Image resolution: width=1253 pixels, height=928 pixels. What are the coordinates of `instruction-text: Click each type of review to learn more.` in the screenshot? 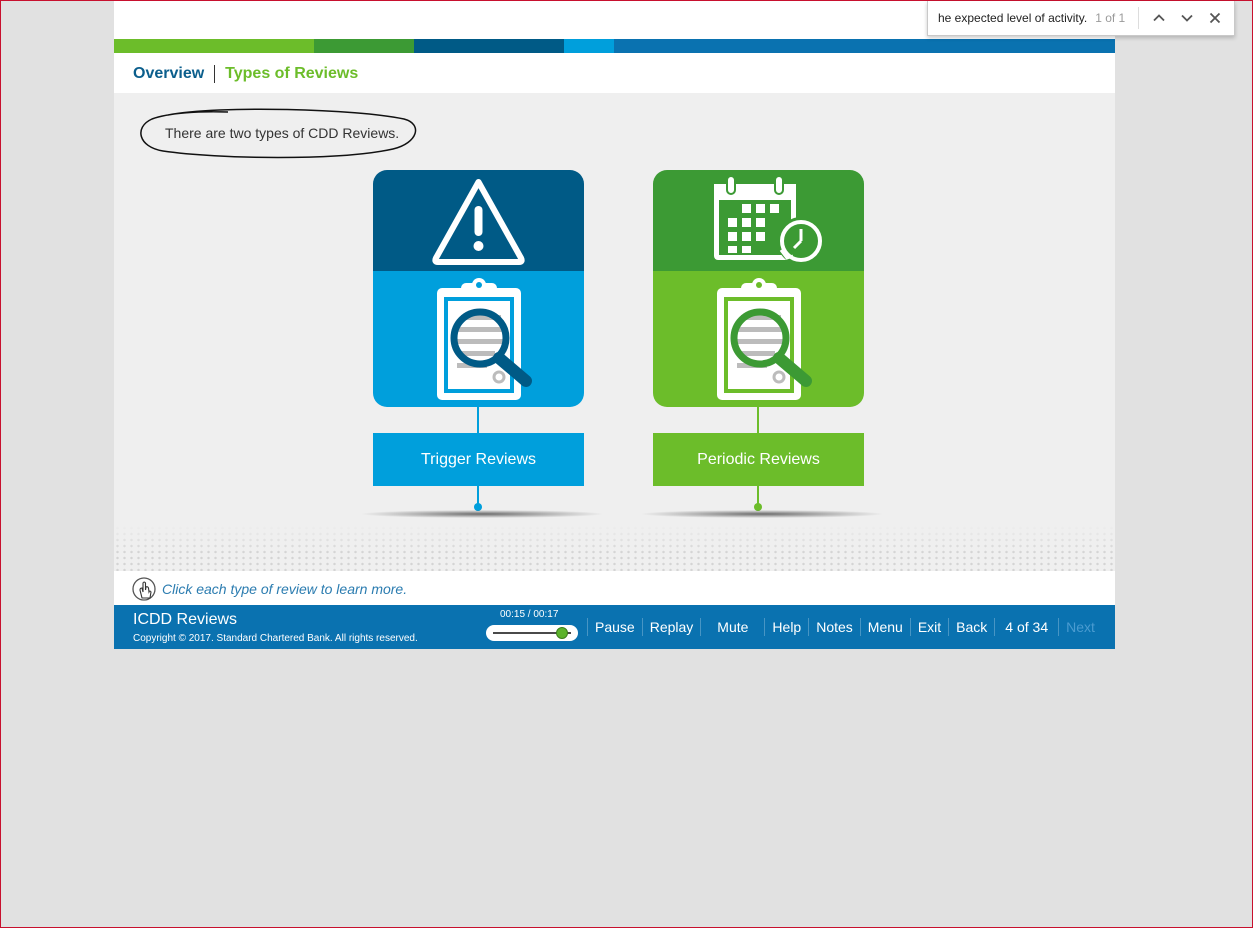 It's located at (285, 588).